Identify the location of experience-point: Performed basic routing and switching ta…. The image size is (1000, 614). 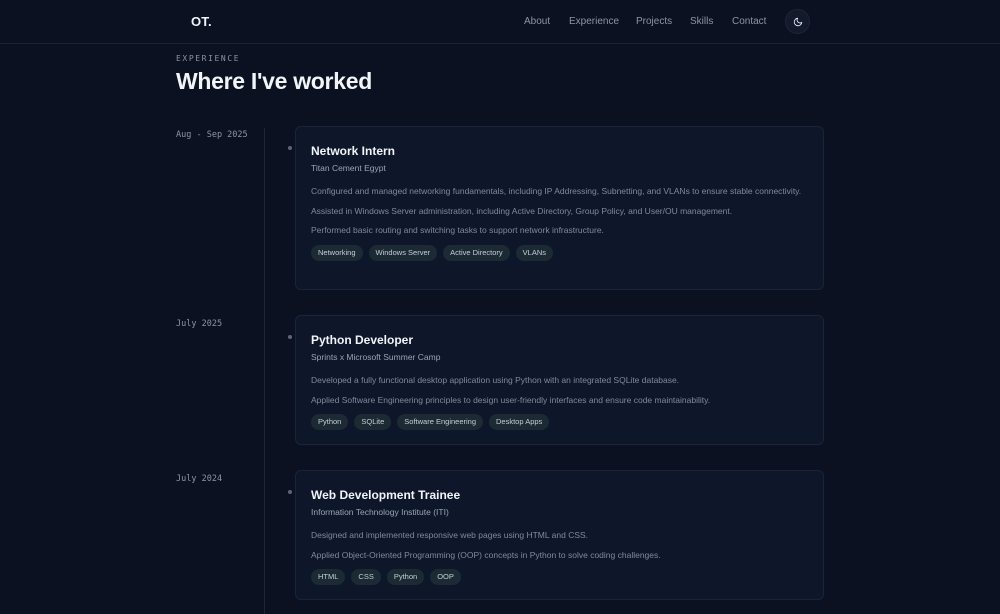
(457, 230).